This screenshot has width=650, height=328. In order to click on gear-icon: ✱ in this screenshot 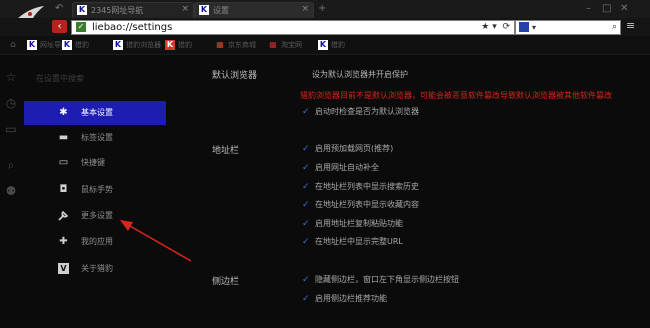, I will do `click(63, 112)`.